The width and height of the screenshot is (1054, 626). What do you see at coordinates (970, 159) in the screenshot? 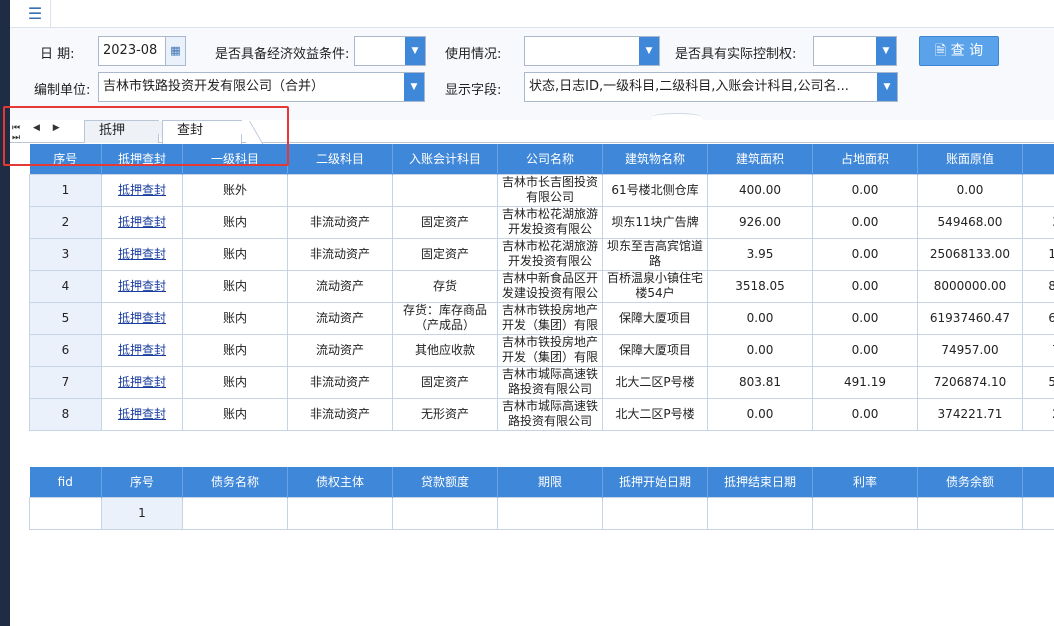
I see `column-header: 账面原值` at bounding box center [970, 159].